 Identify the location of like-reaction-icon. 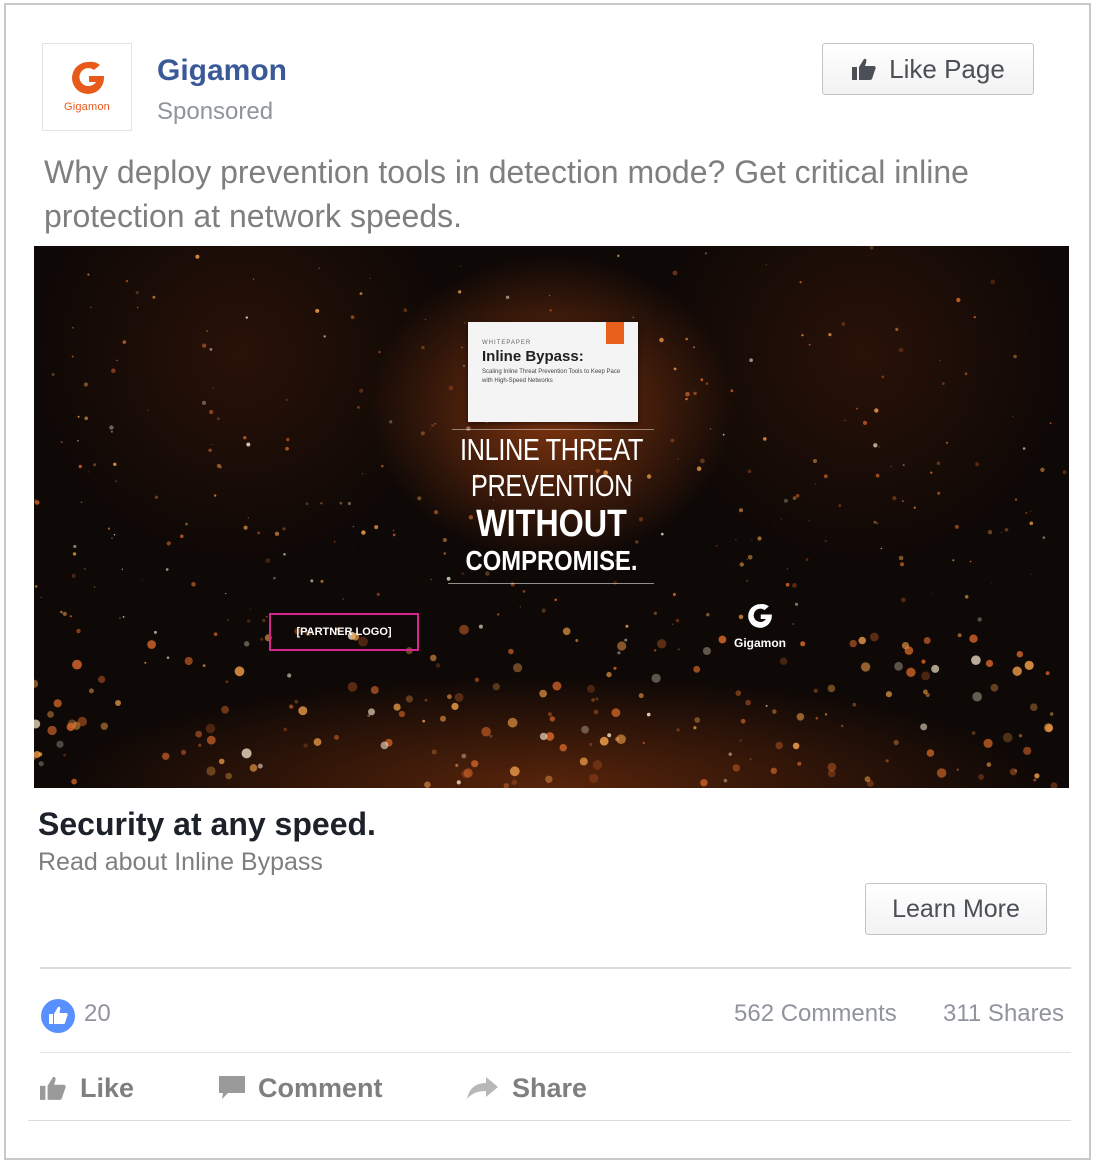
(58, 1016).